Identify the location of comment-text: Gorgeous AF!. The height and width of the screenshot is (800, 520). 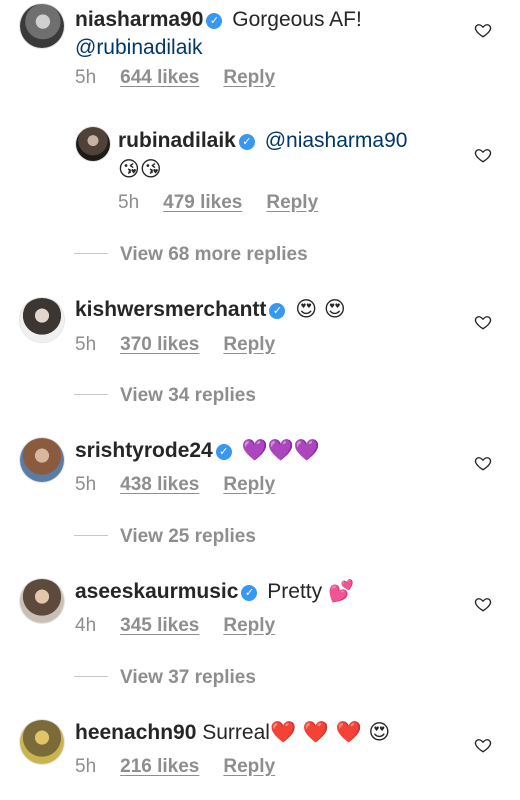
(297, 19).